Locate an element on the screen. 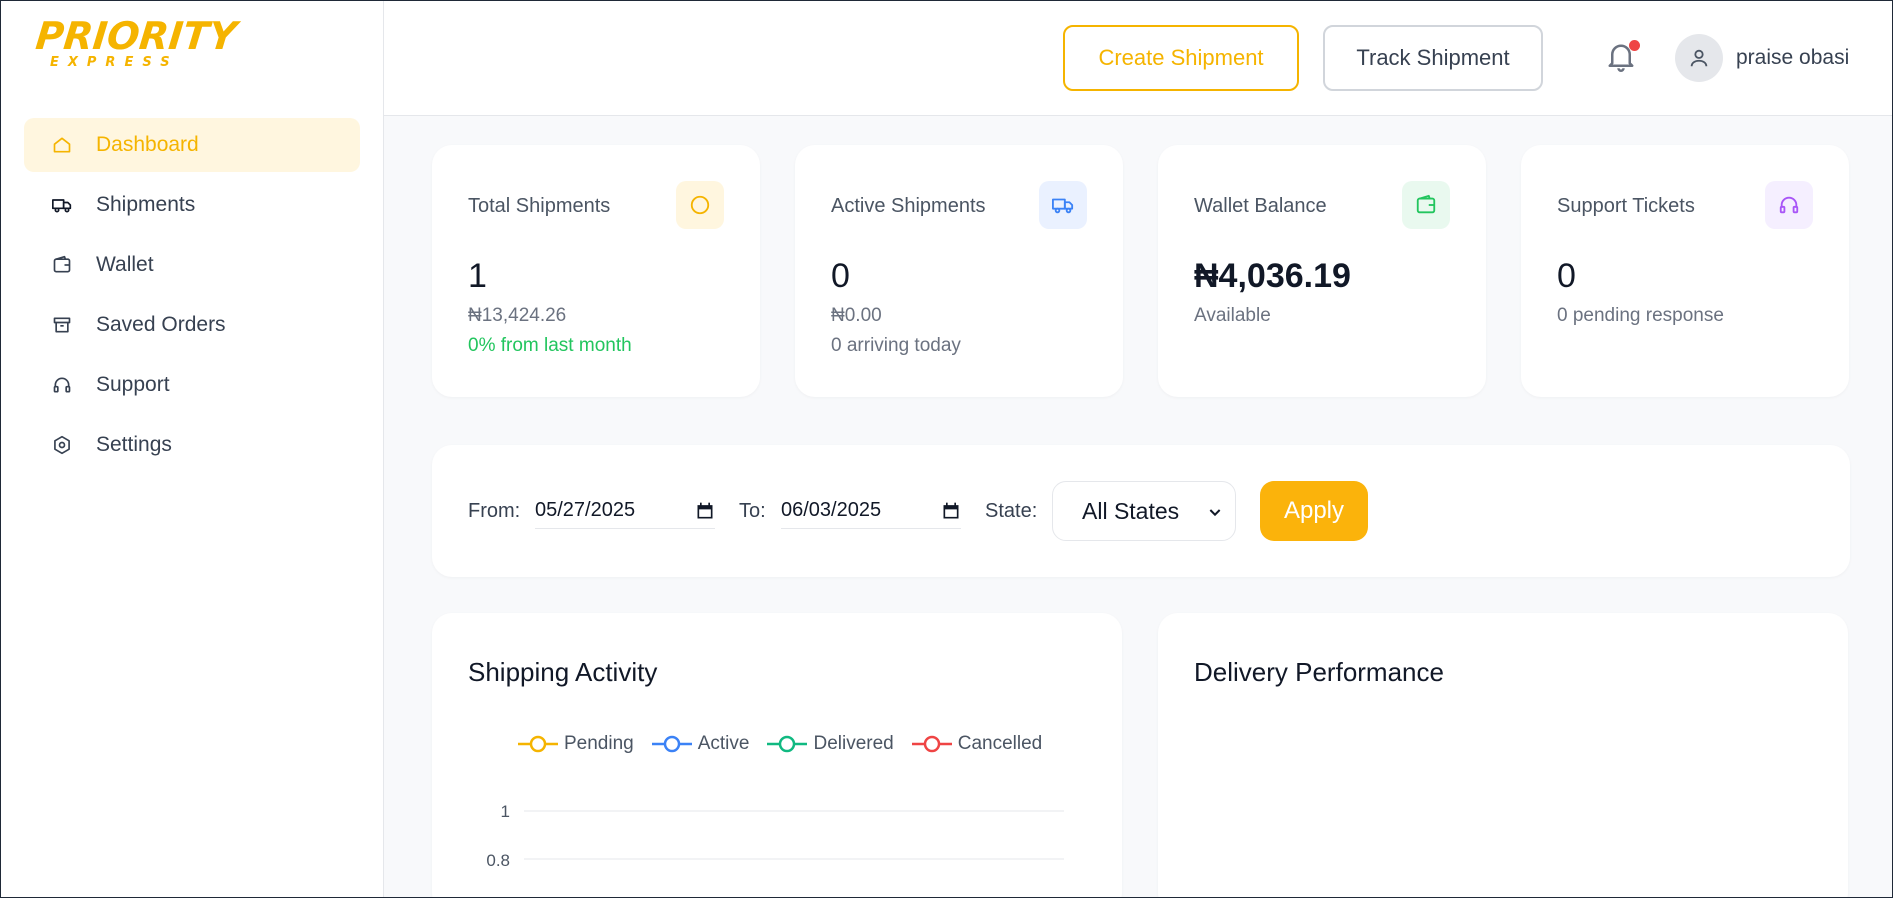 The width and height of the screenshot is (1893, 898). sidebar-item-label: Support is located at coordinates (133, 384).